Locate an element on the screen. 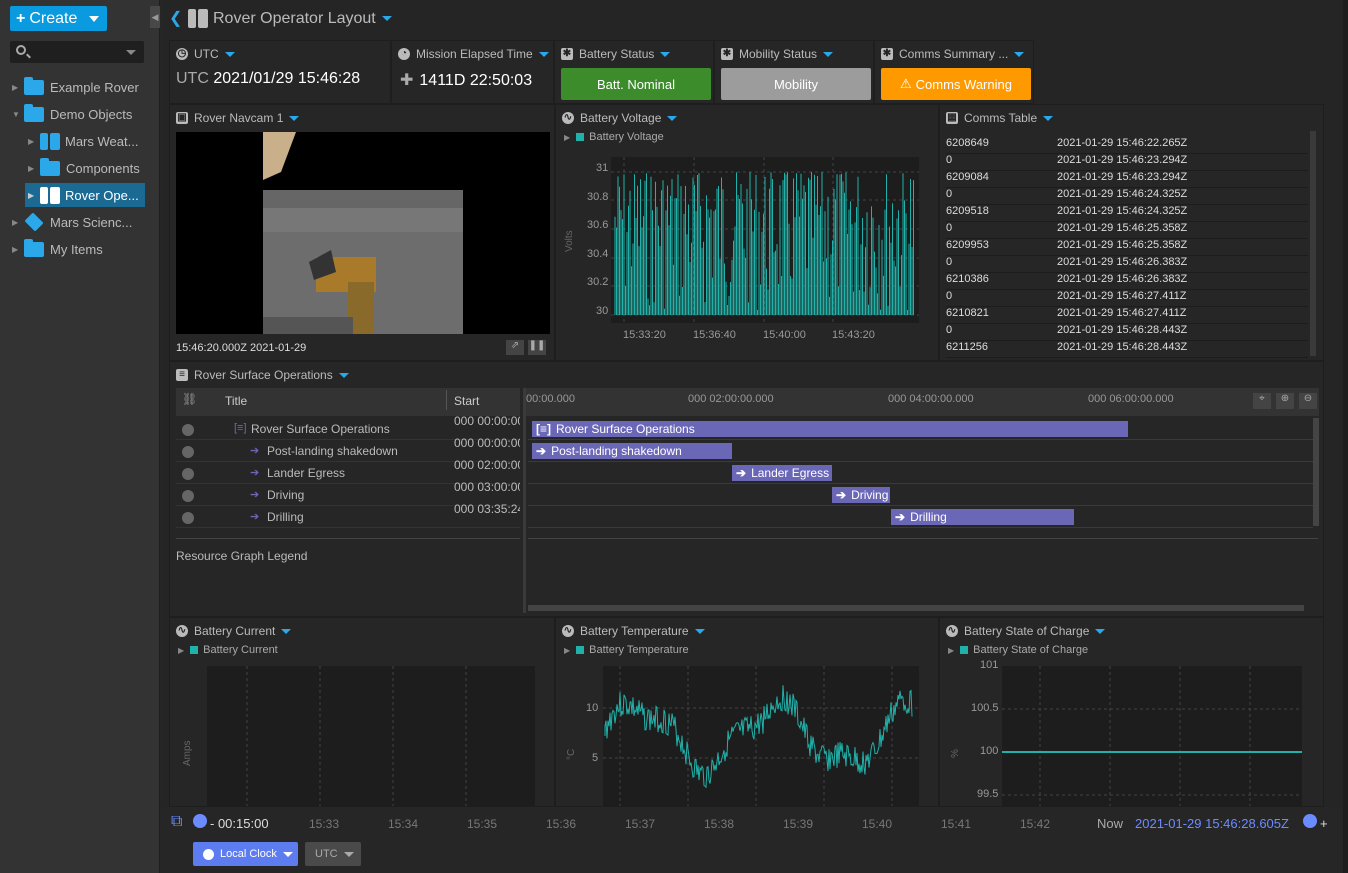 The image size is (1348, 873). table-row: 6211256 2021-01-29 15:46:28.443Z is located at coordinates (1127, 349).